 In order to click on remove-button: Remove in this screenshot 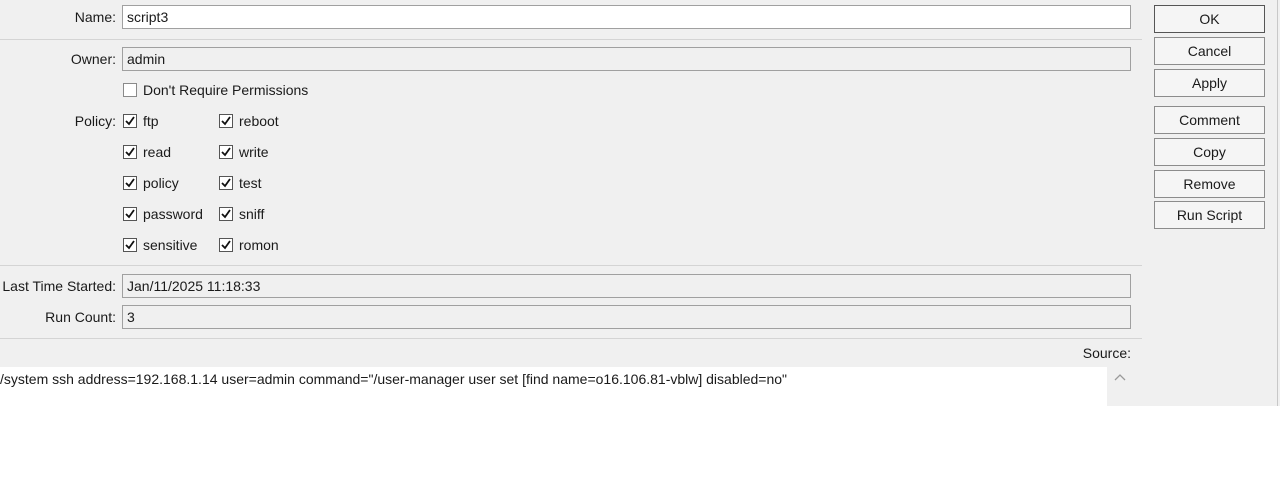, I will do `click(1209, 184)`.